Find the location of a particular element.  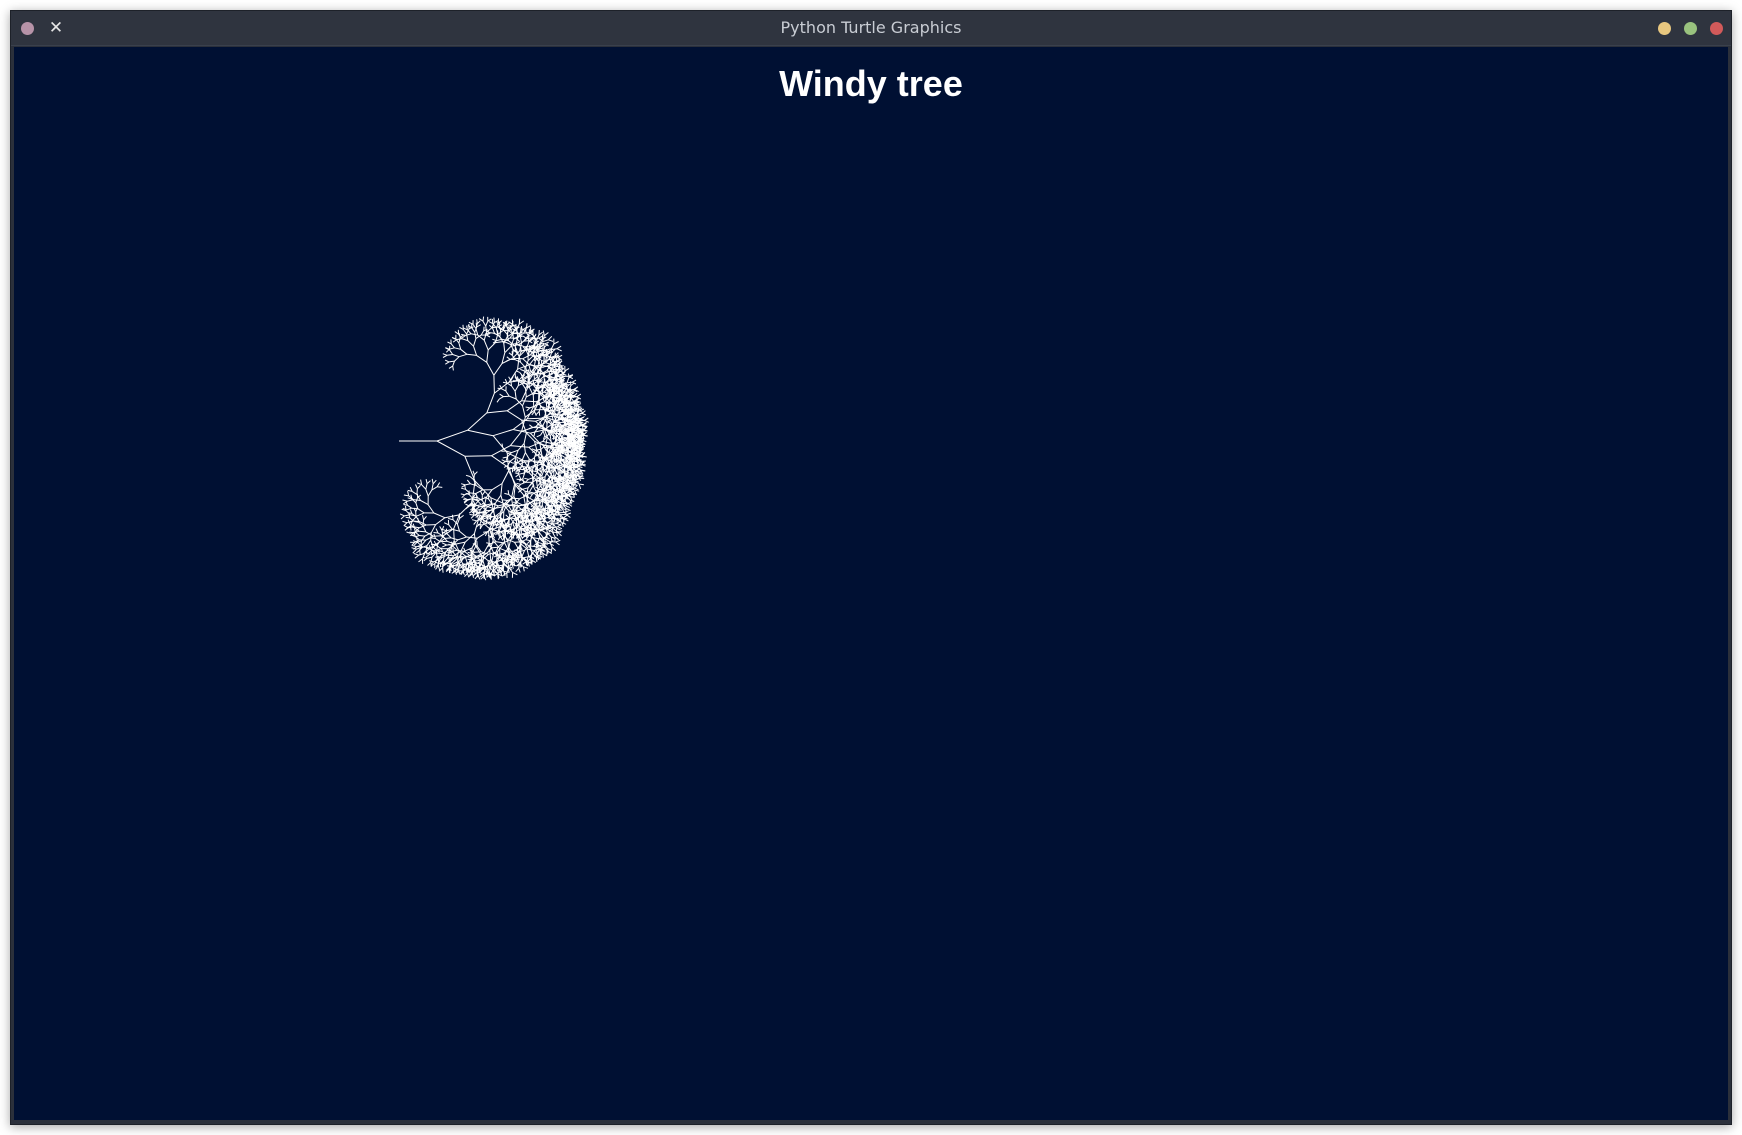

title-bar: ✕ Python Turtle Graphics is located at coordinates (871, 28).